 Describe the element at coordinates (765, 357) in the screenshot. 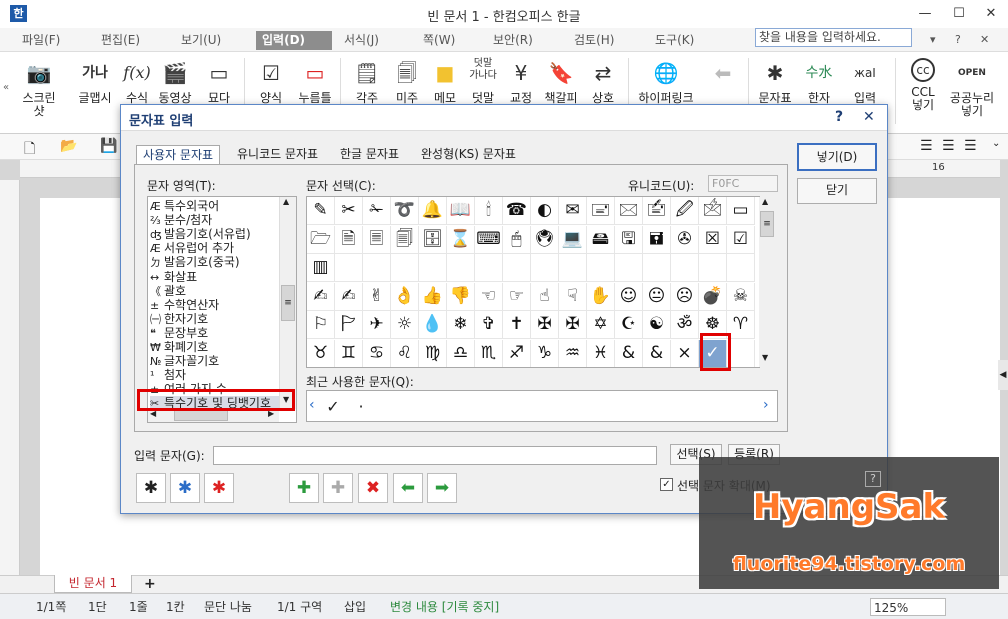

I see `scroll-down-icon: ▼` at that location.